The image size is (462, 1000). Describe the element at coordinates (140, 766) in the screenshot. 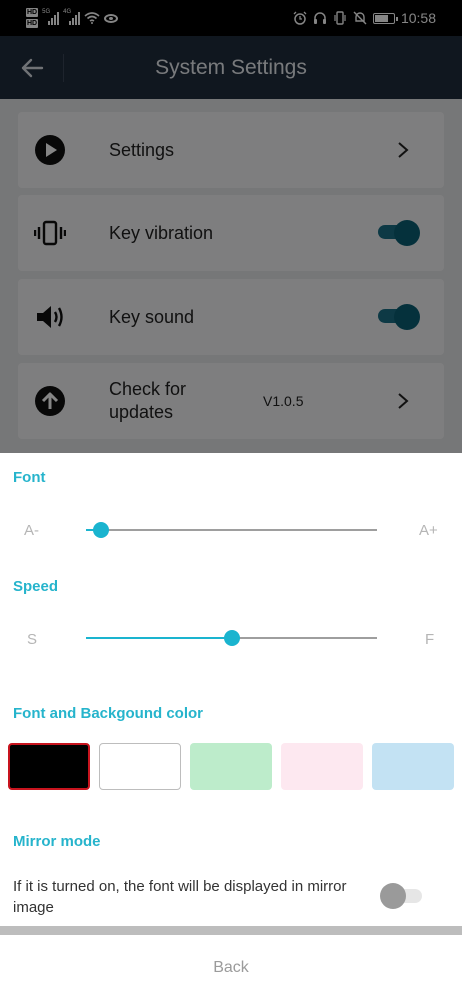

I see `color-swatch-white` at that location.